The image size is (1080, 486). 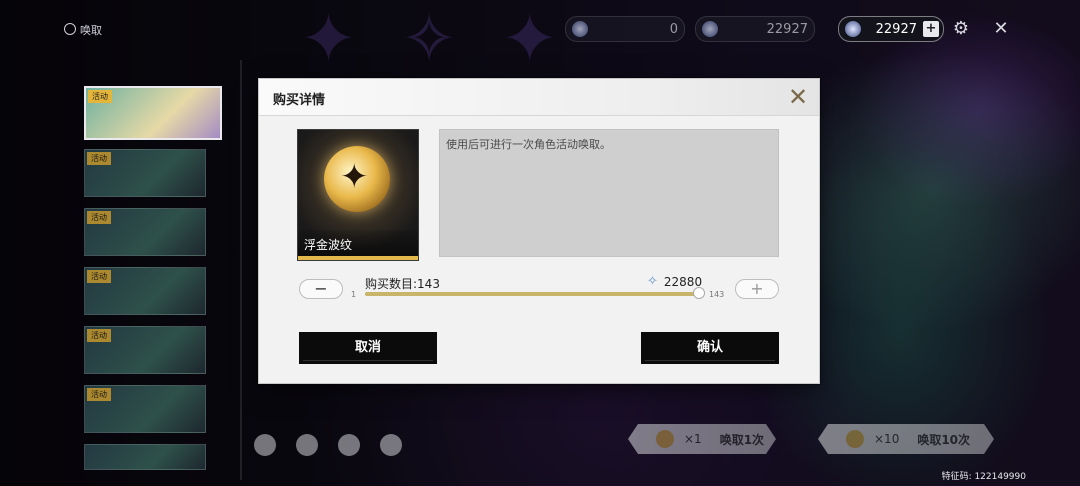 I want to click on quantity-value: 143, so click(x=428, y=284).